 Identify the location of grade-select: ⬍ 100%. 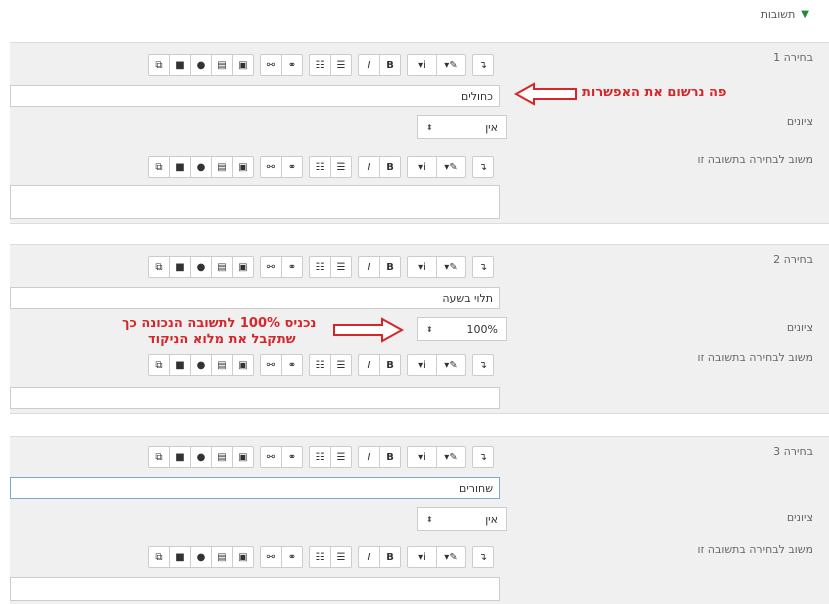
(462, 329).